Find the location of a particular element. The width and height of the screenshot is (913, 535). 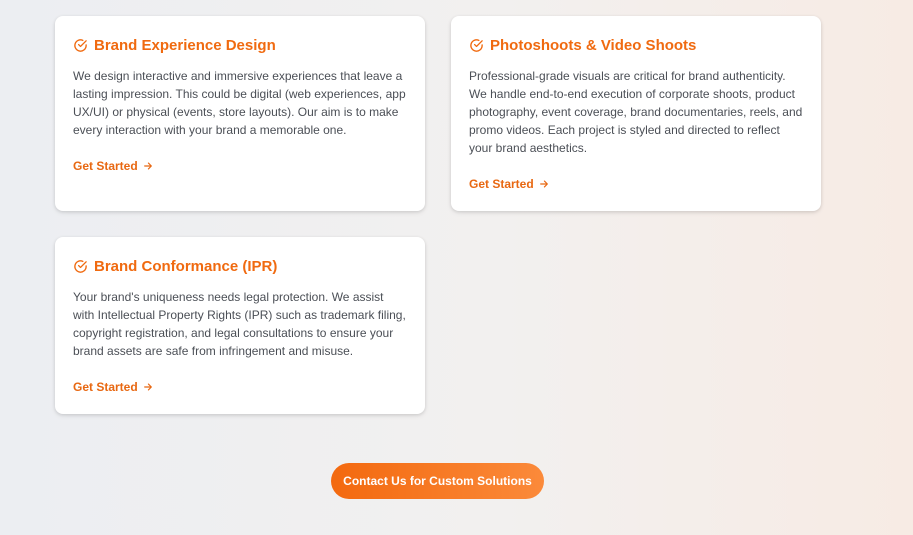

card-title-text: Brand Experience Design is located at coordinates (185, 45).